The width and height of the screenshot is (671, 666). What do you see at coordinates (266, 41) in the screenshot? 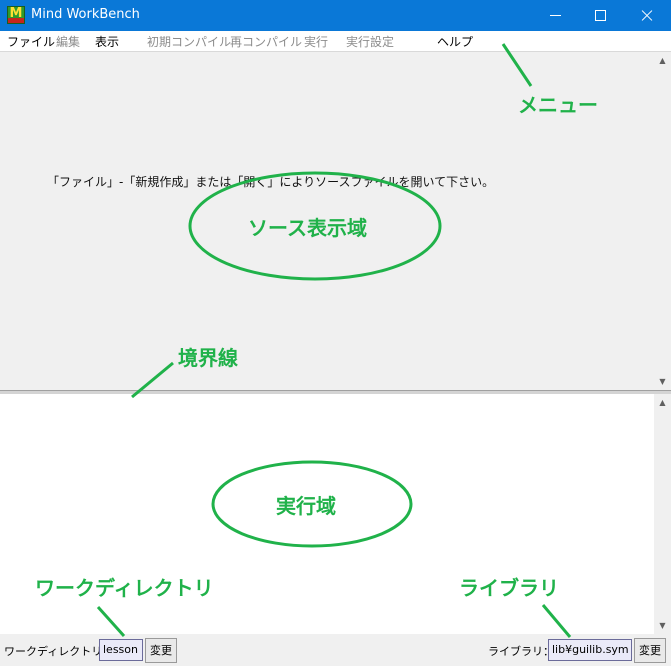
I see `menu-recompile: 再コンパイル` at bounding box center [266, 41].